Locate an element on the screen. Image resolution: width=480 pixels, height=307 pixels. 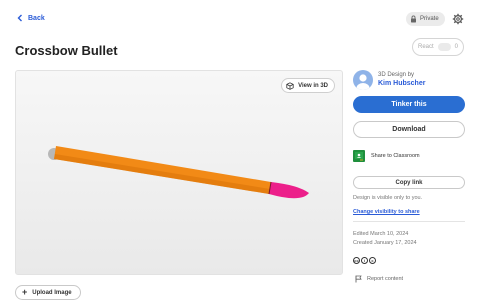
model-render is located at coordinates (178, 172).